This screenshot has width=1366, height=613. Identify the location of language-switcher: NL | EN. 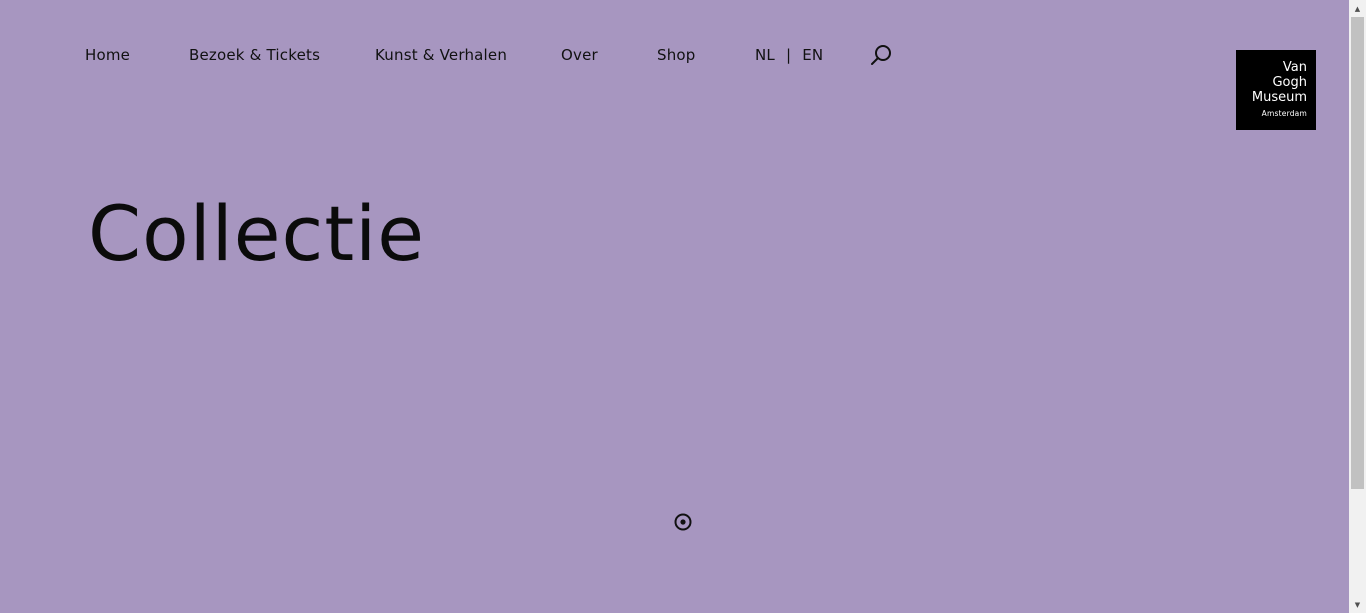
(789, 55).